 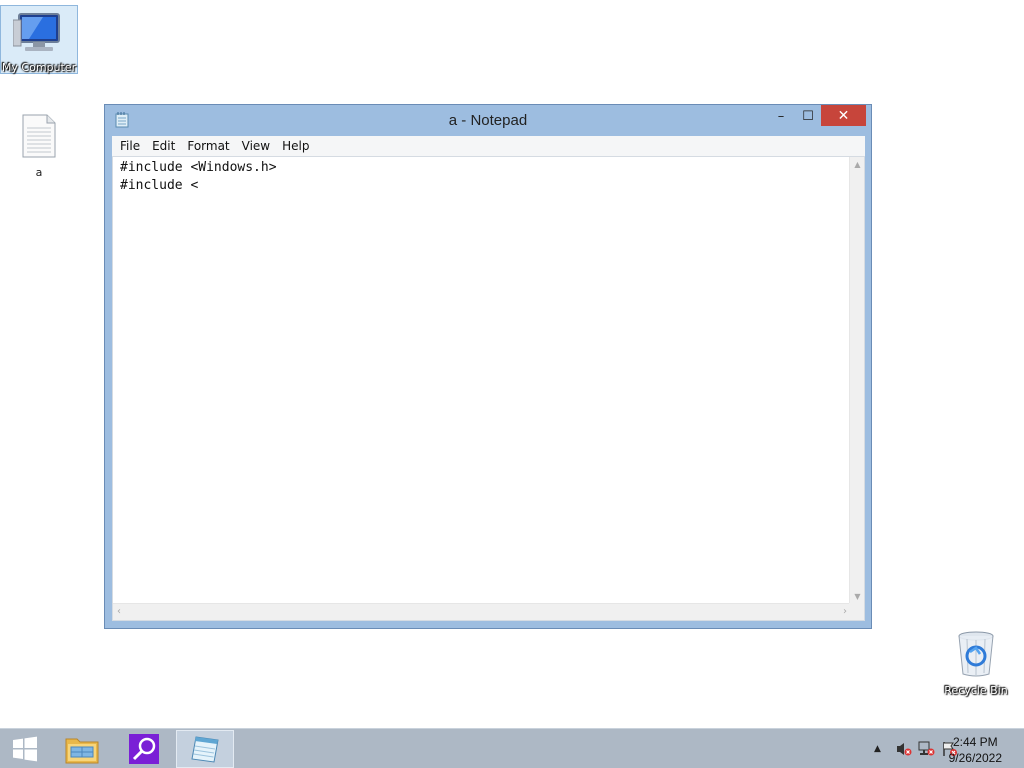 I want to click on desktop-icon-label: Recycle Bin, so click(x=976, y=690).